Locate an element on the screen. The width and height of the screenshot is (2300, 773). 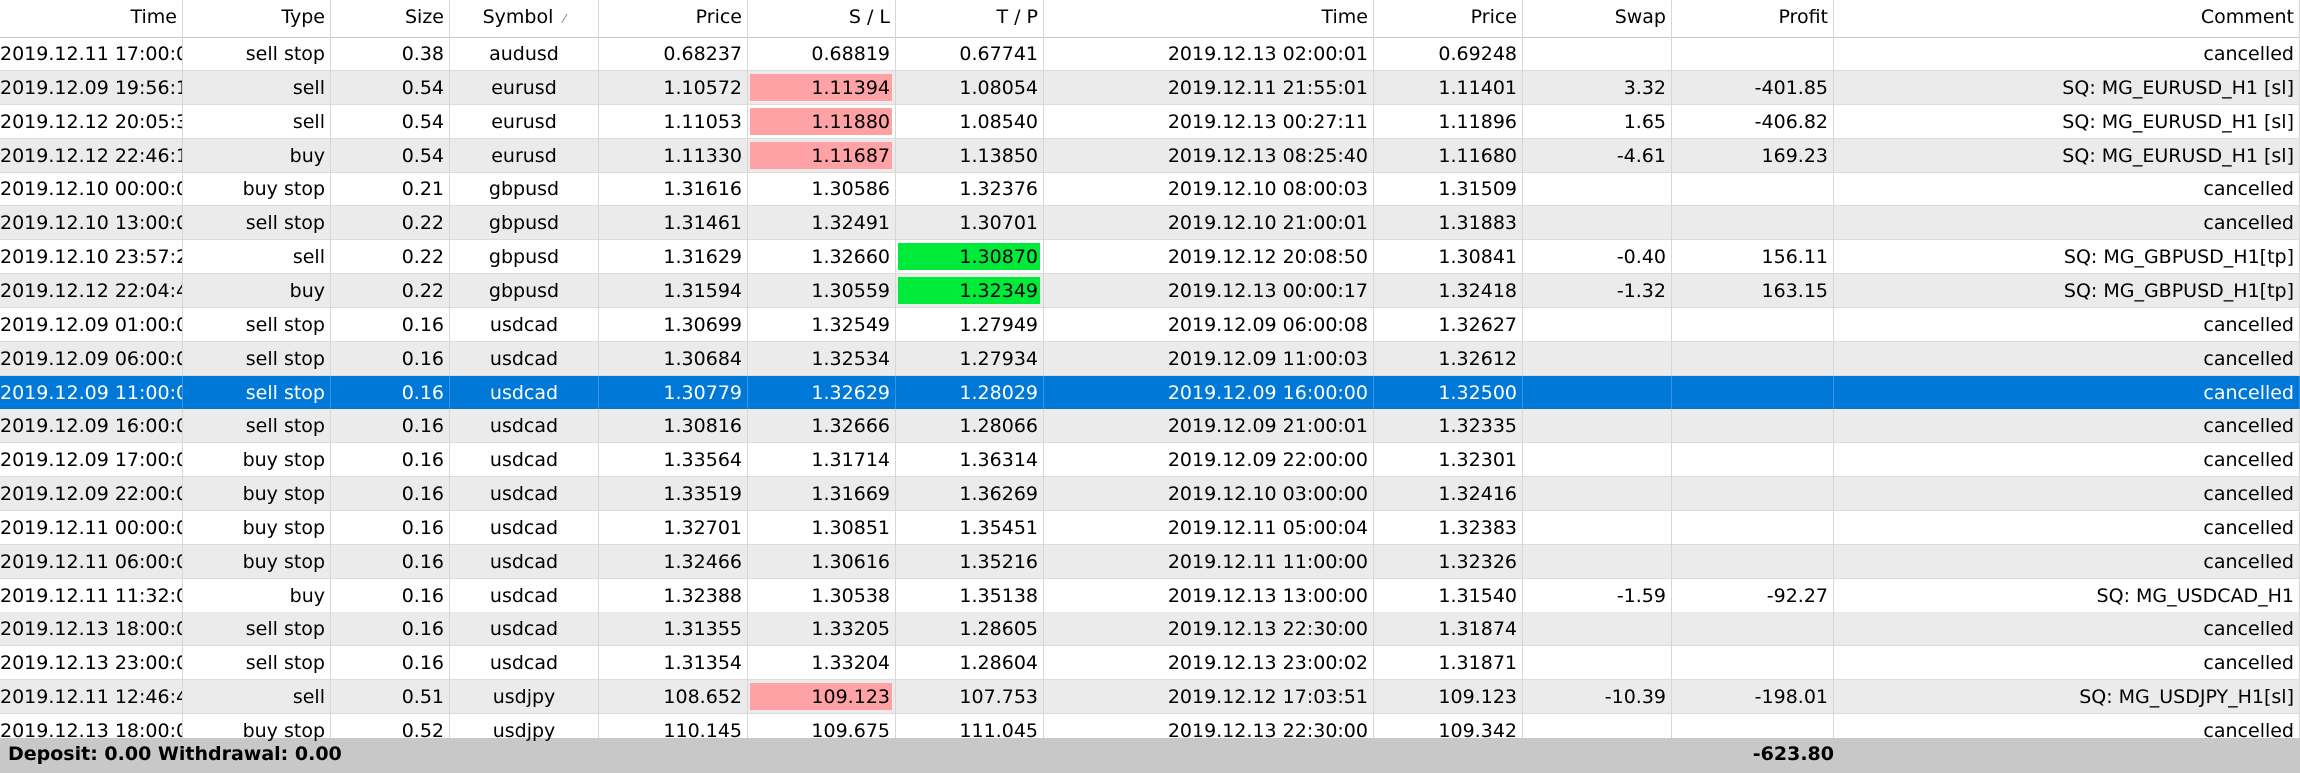
col-header-symbol-label: Symbol is located at coordinates (518, 17).